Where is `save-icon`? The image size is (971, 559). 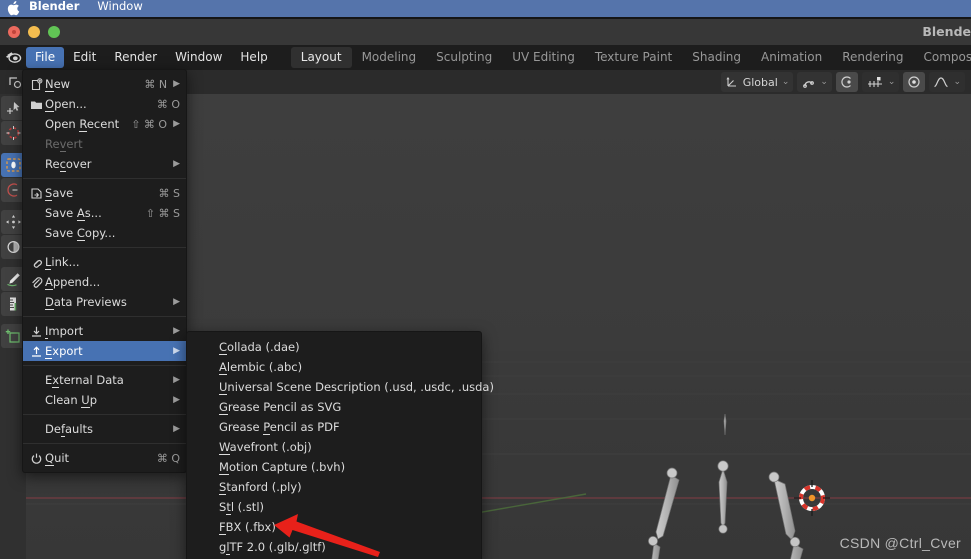
save-icon is located at coordinates (36, 193).